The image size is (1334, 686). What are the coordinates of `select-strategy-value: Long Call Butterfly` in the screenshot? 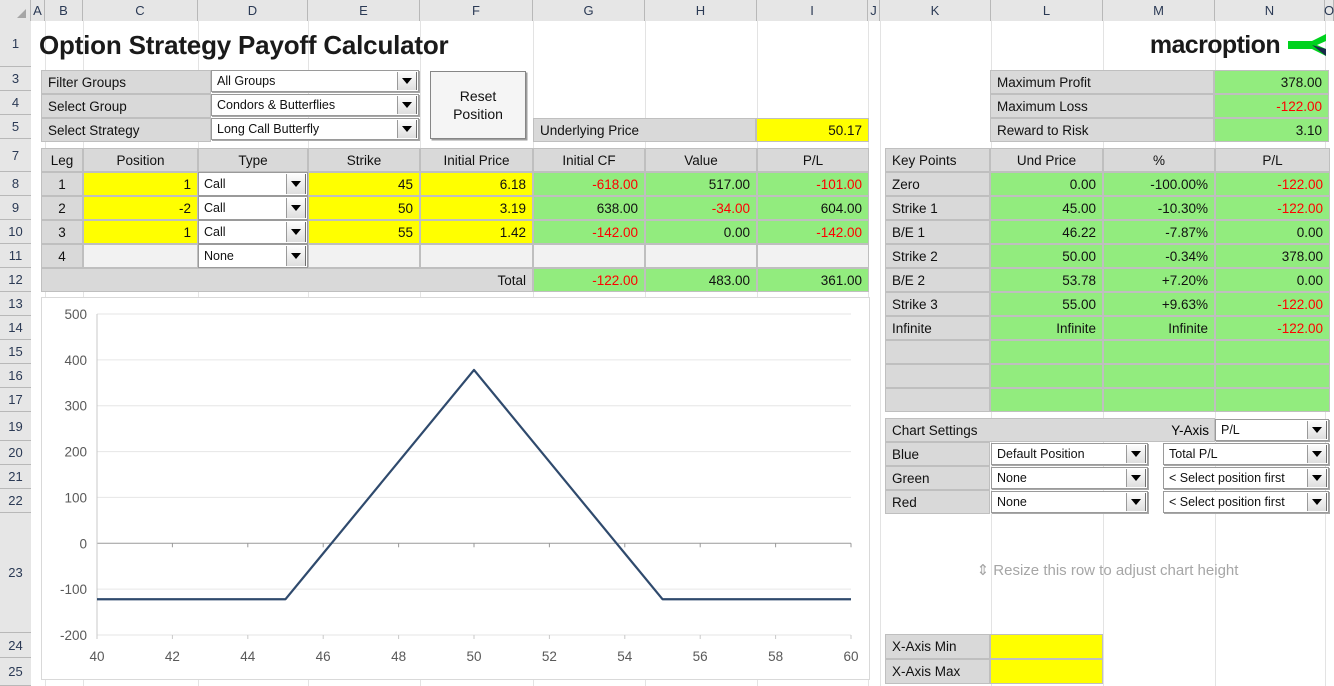 It's located at (268, 129).